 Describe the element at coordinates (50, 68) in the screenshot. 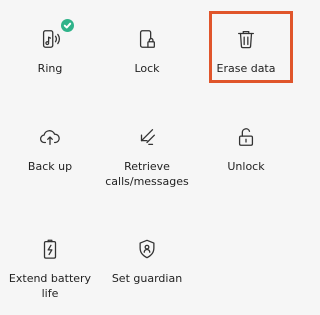

I see `ring-label: Ring` at that location.